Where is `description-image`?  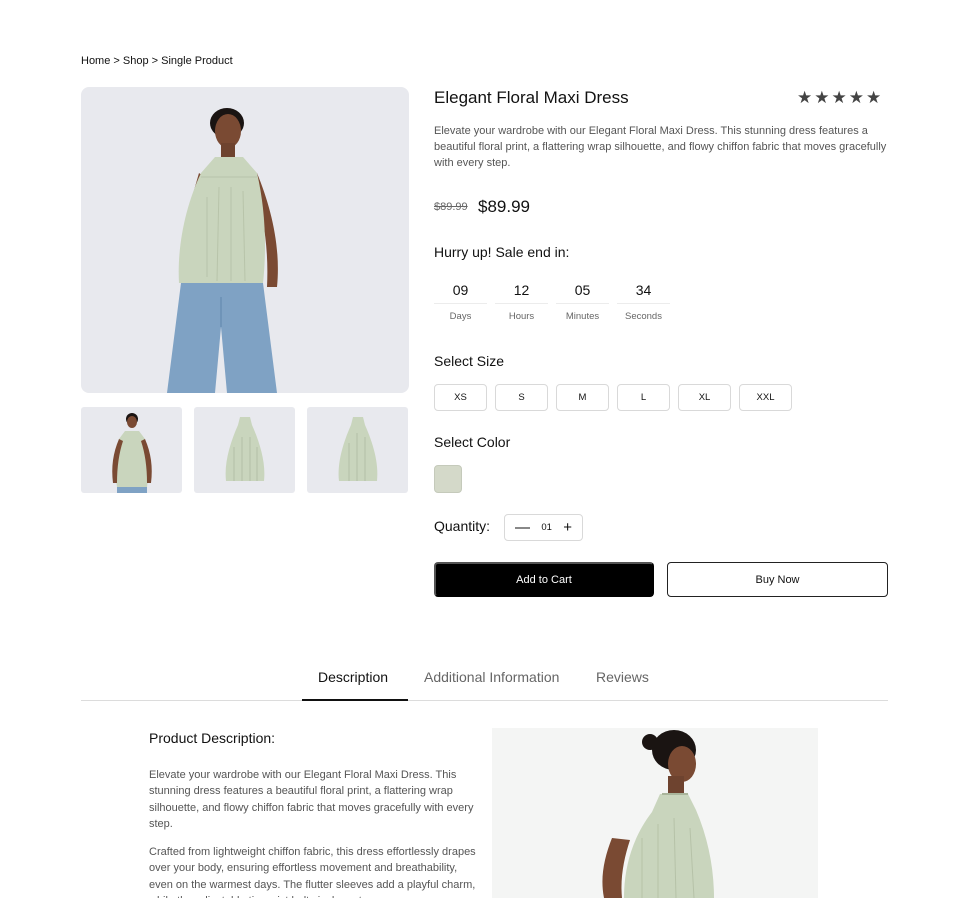 description-image is located at coordinates (655, 813).